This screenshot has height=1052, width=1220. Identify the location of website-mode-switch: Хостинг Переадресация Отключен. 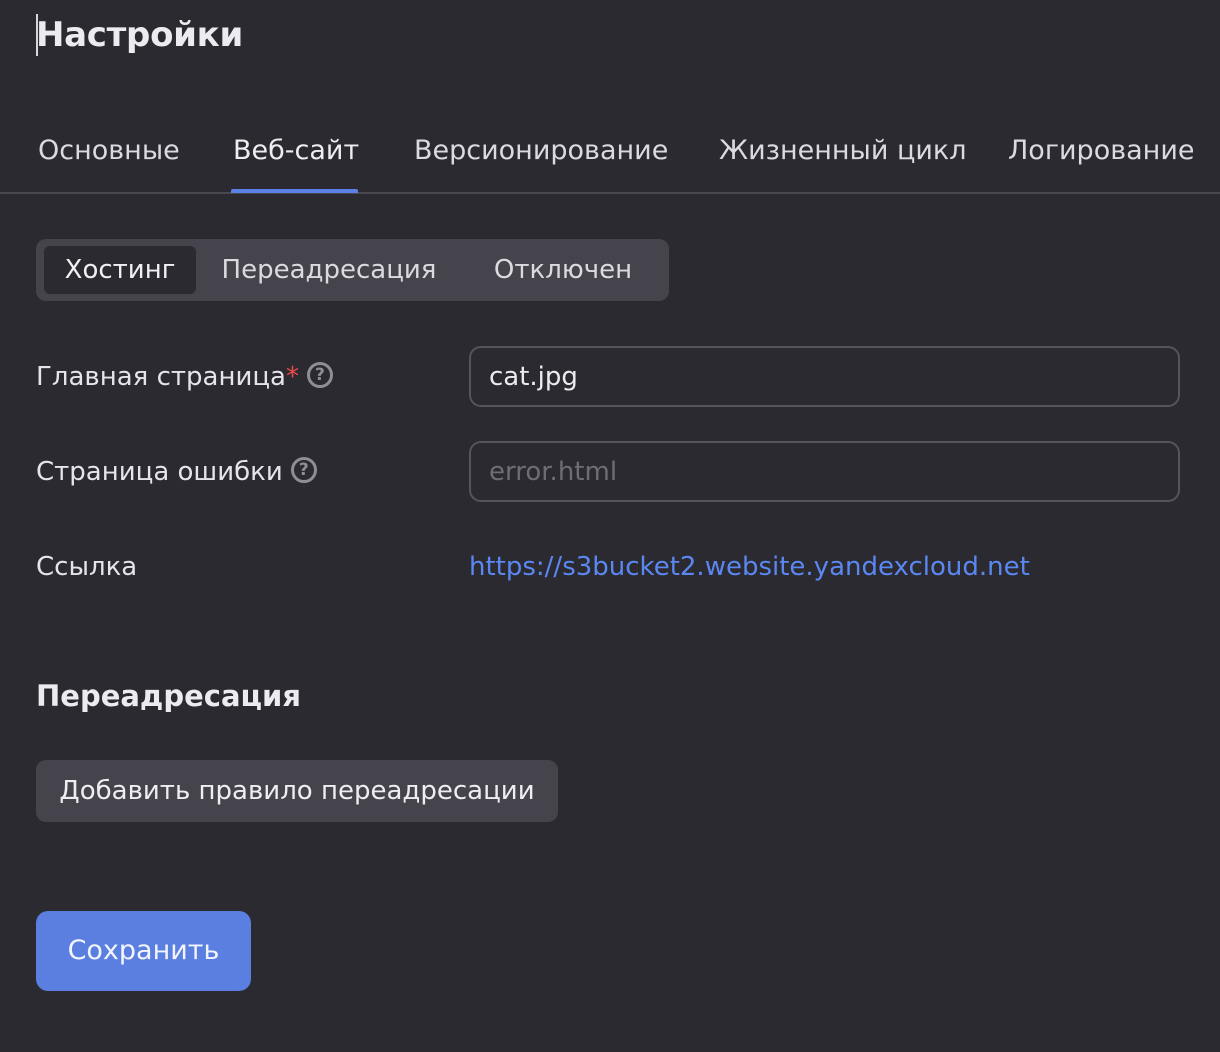
(352, 270).